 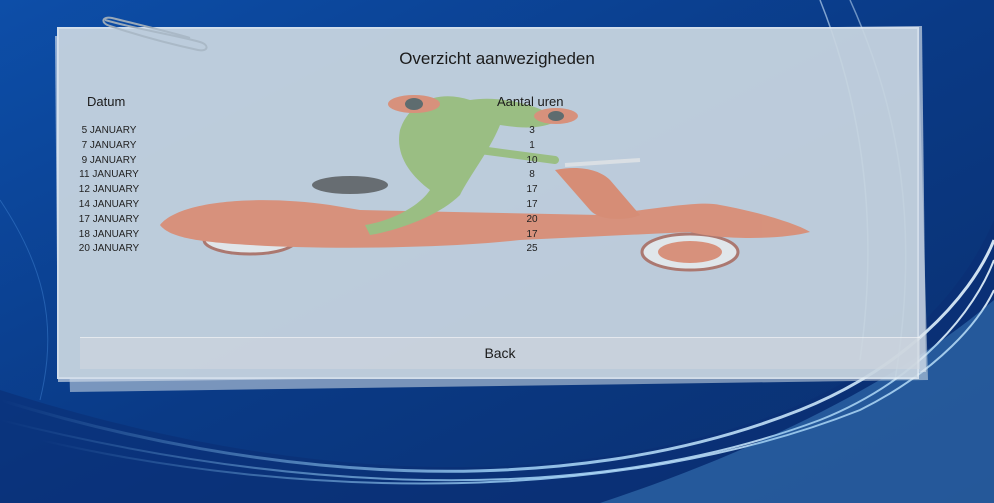 What do you see at coordinates (330, 147) in the screenshot?
I see `table-row: 7 JANUARY 1` at bounding box center [330, 147].